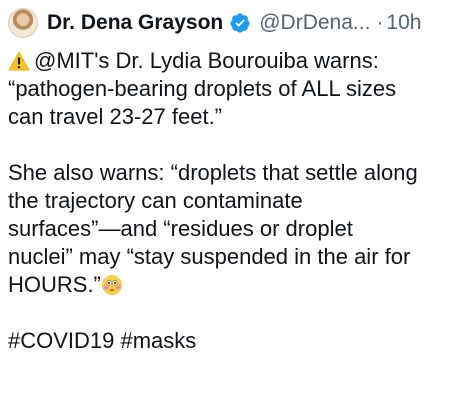 This screenshot has width=468, height=404. Describe the element at coordinates (206, 60) in the screenshot. I see `mention-link: @MIT's Dr. Lydia Bourouiba warns:` at that location.